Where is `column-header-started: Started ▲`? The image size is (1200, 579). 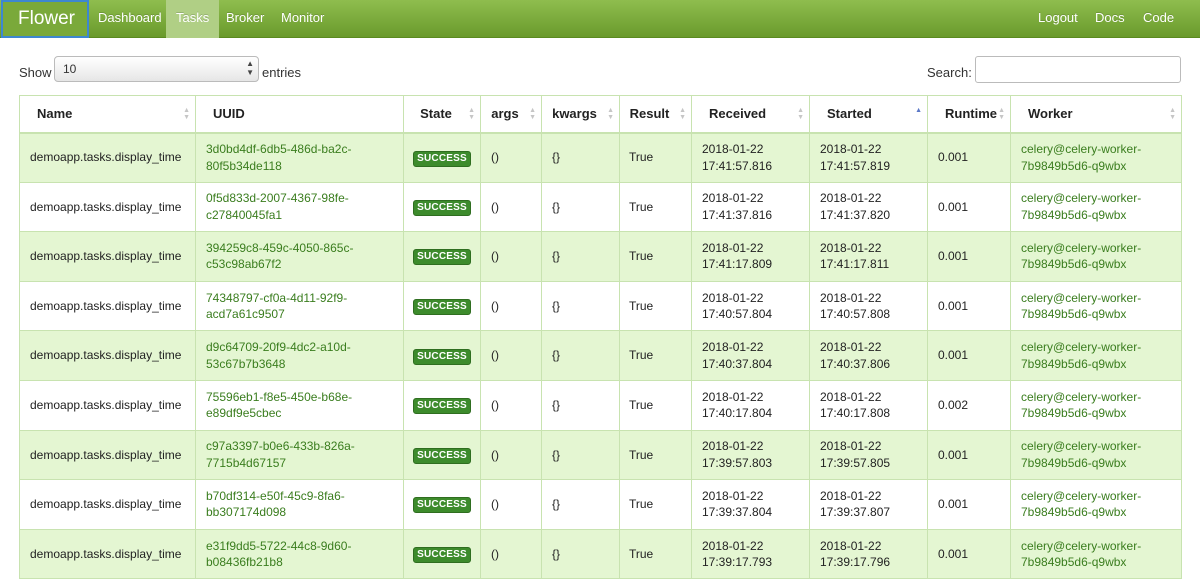
column-header-started: Started ▲ is located at coordinates (868, 114).